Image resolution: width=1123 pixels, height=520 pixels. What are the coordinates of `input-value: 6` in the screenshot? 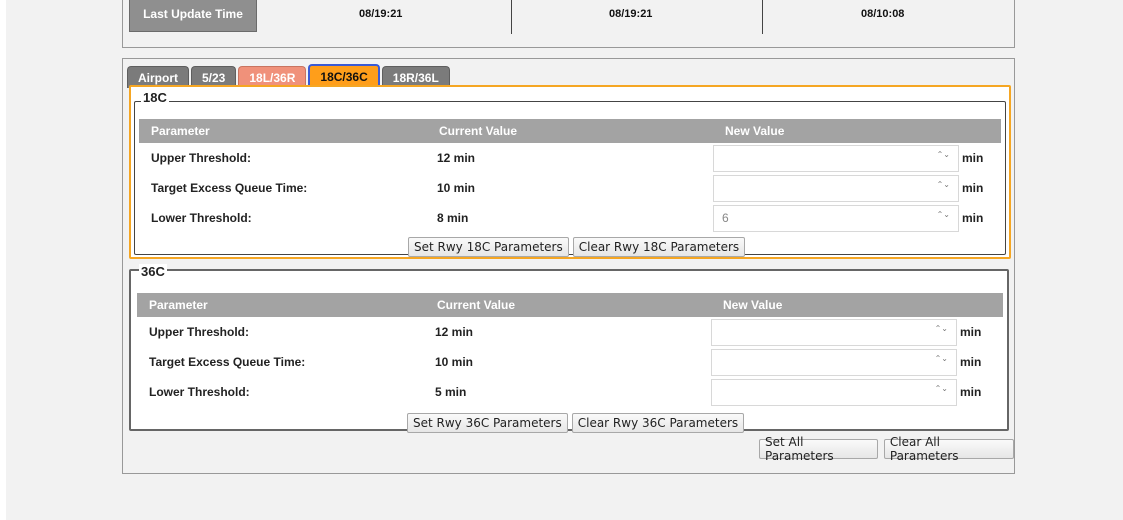 It's located at (725, 218).